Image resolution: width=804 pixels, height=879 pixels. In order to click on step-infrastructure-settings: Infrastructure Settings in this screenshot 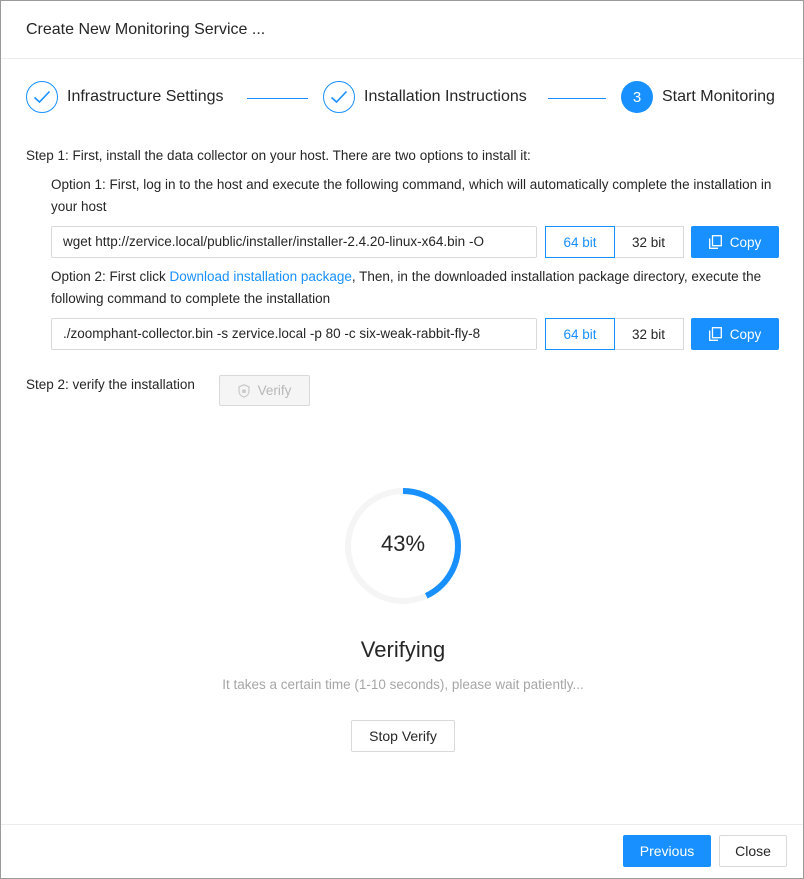, I will do `click(125, 97)`.